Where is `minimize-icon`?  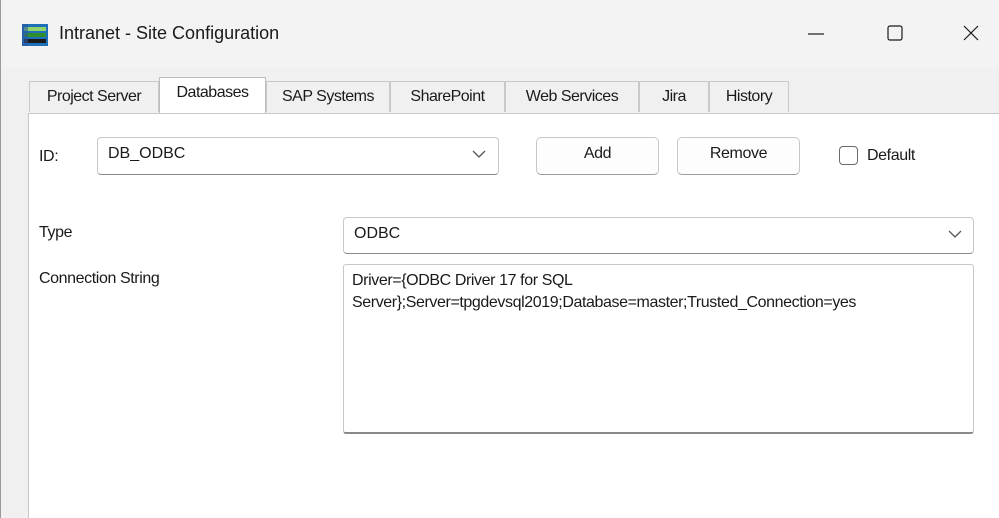
minimize-icon is located at coordinates (816, 34).